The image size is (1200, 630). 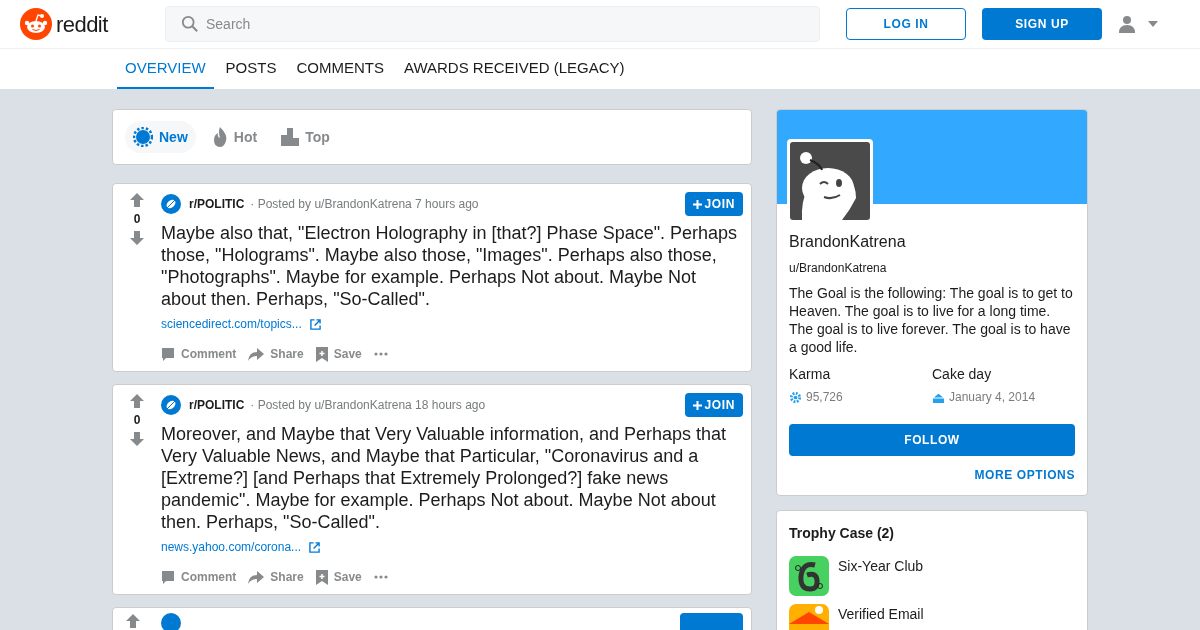 I want to click on post-title: Moreover, and Maybe that Very Valuable information, and Perhaps that Very Valuable News, and Maybe that Particular, "Coronavirus and a [Extreme?] [and Perhaps that Extremely Prolonged?] fake news pandemic". Maybe for example. Perhaps Not about. Maybe Not about then. Perhaps, "So-Called"., so click(x=452, y=478).